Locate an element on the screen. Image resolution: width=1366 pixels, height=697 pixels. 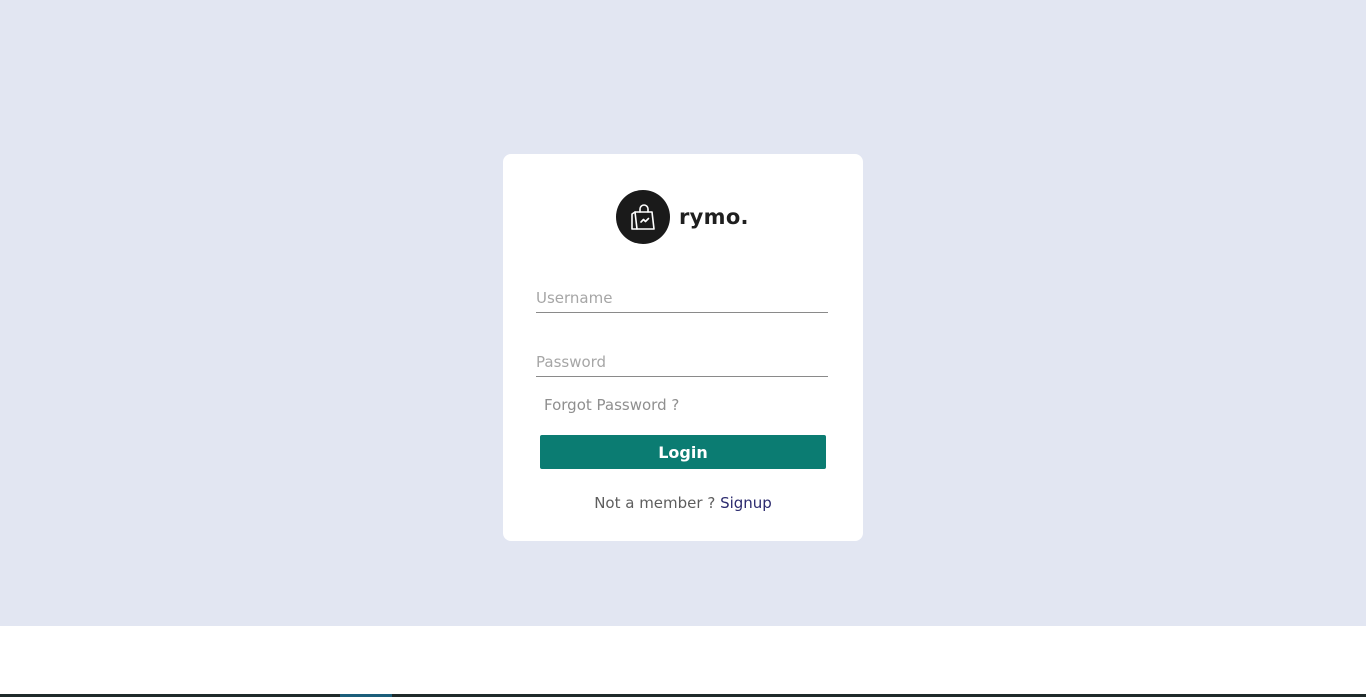
password-field is located at coordinates (682, 362).